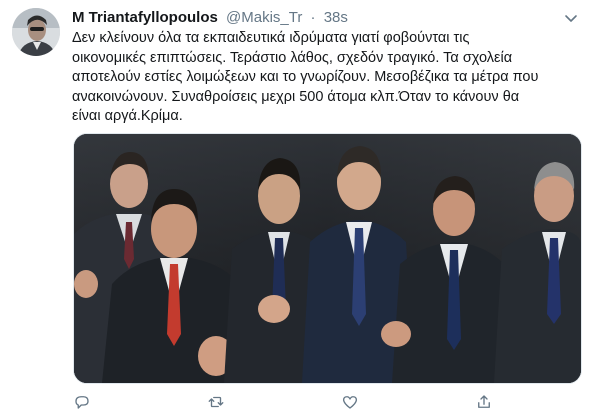 The height and width of the screenshot is (420, 599). I want to click on share-icon, so click(486, 404).